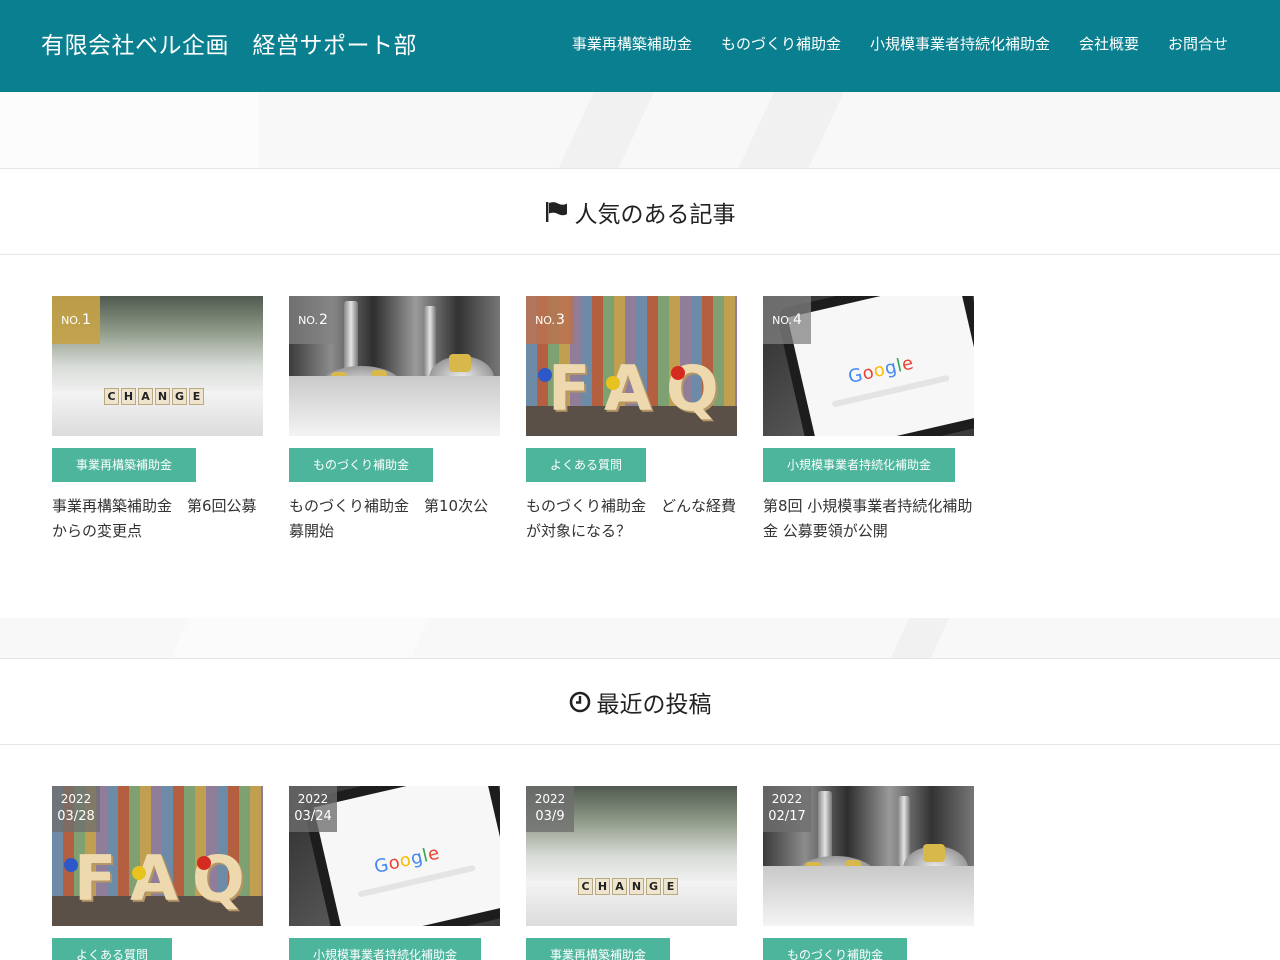 The image size is (1280, 960). Describe the element at coordinates (781, 43) in the screenshot. I see `nav-item-monozukuri: ものづくり補助金` at that location.